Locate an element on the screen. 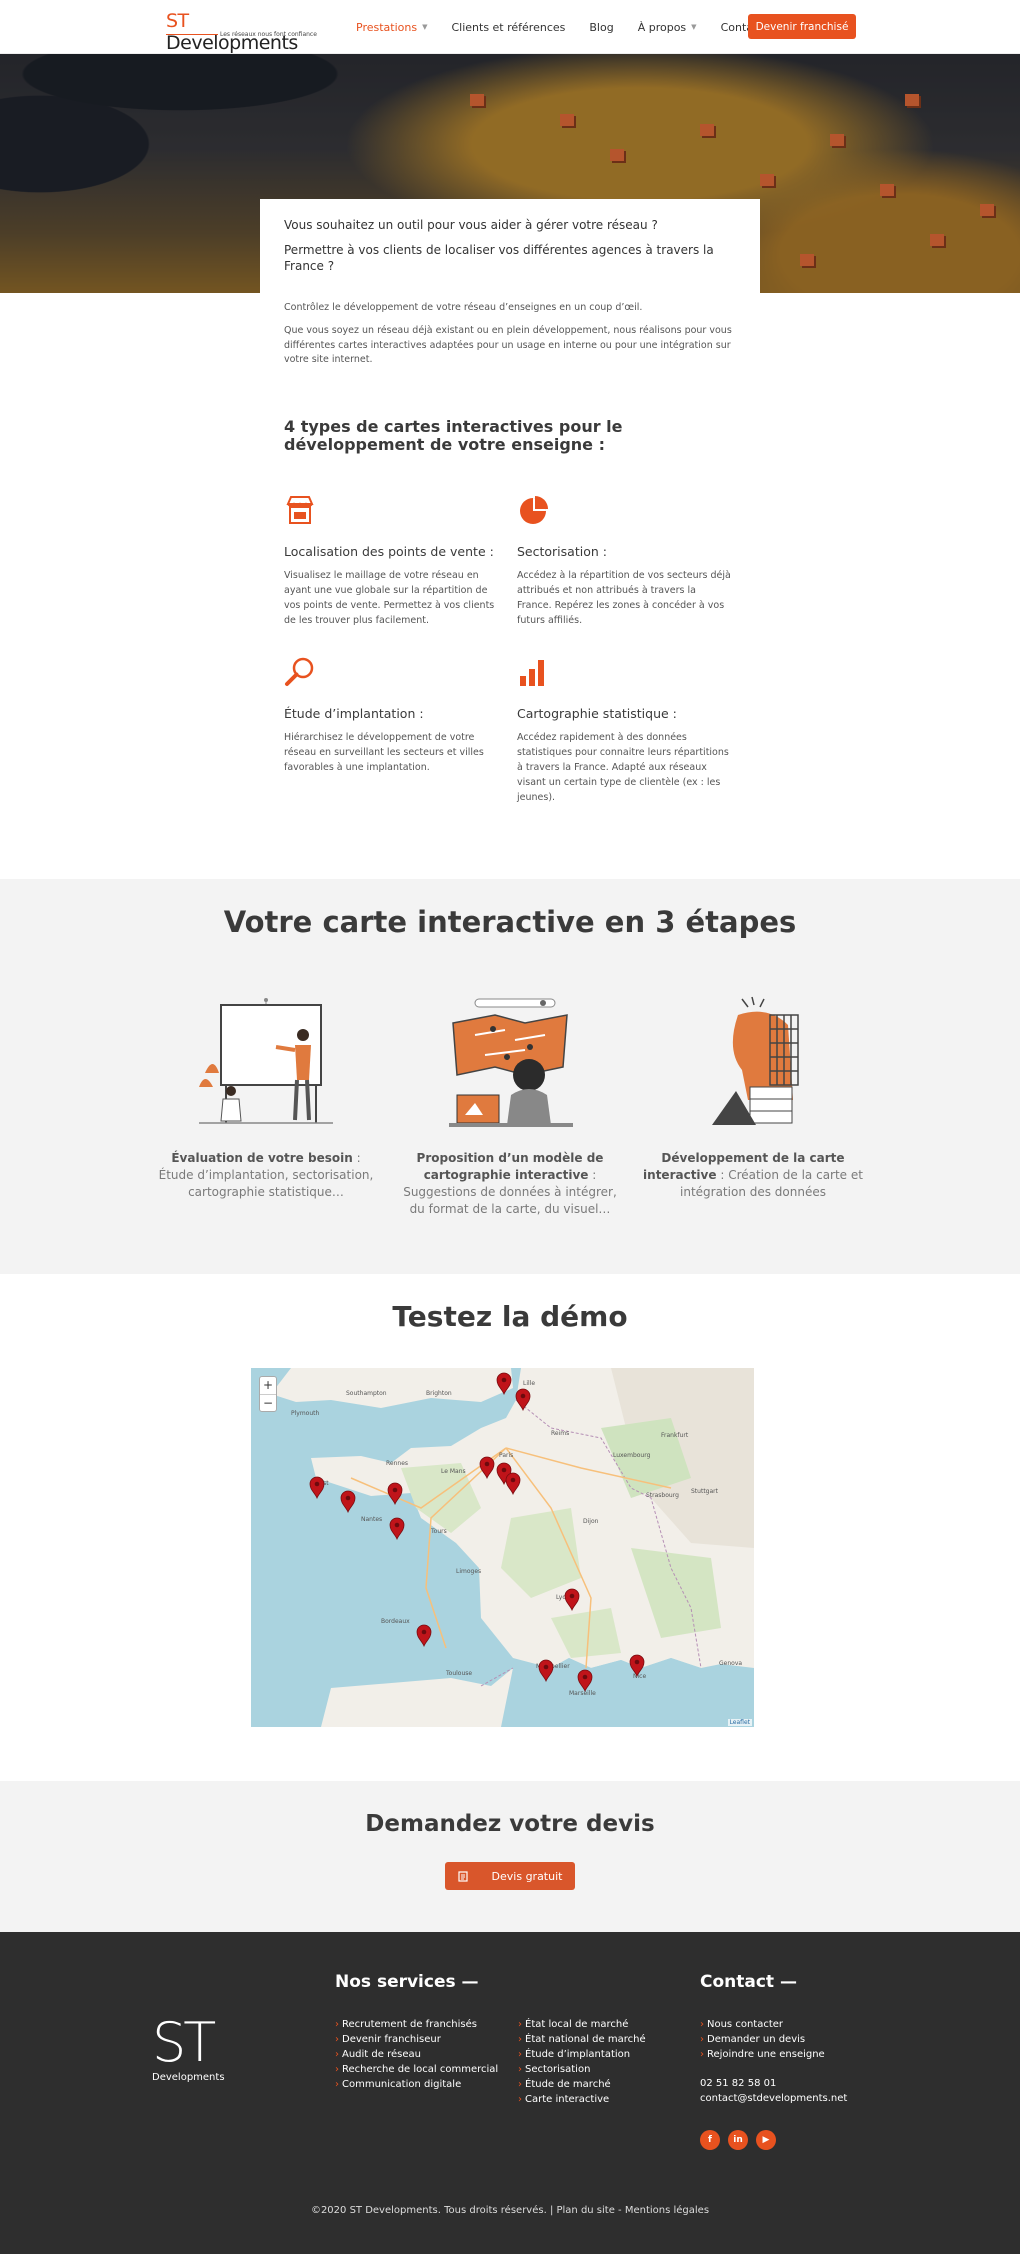 The height and width of the screenshot is (2254, 1020). become-franchisee-button: Devenir franchisé is located at coordinates (802, 26).